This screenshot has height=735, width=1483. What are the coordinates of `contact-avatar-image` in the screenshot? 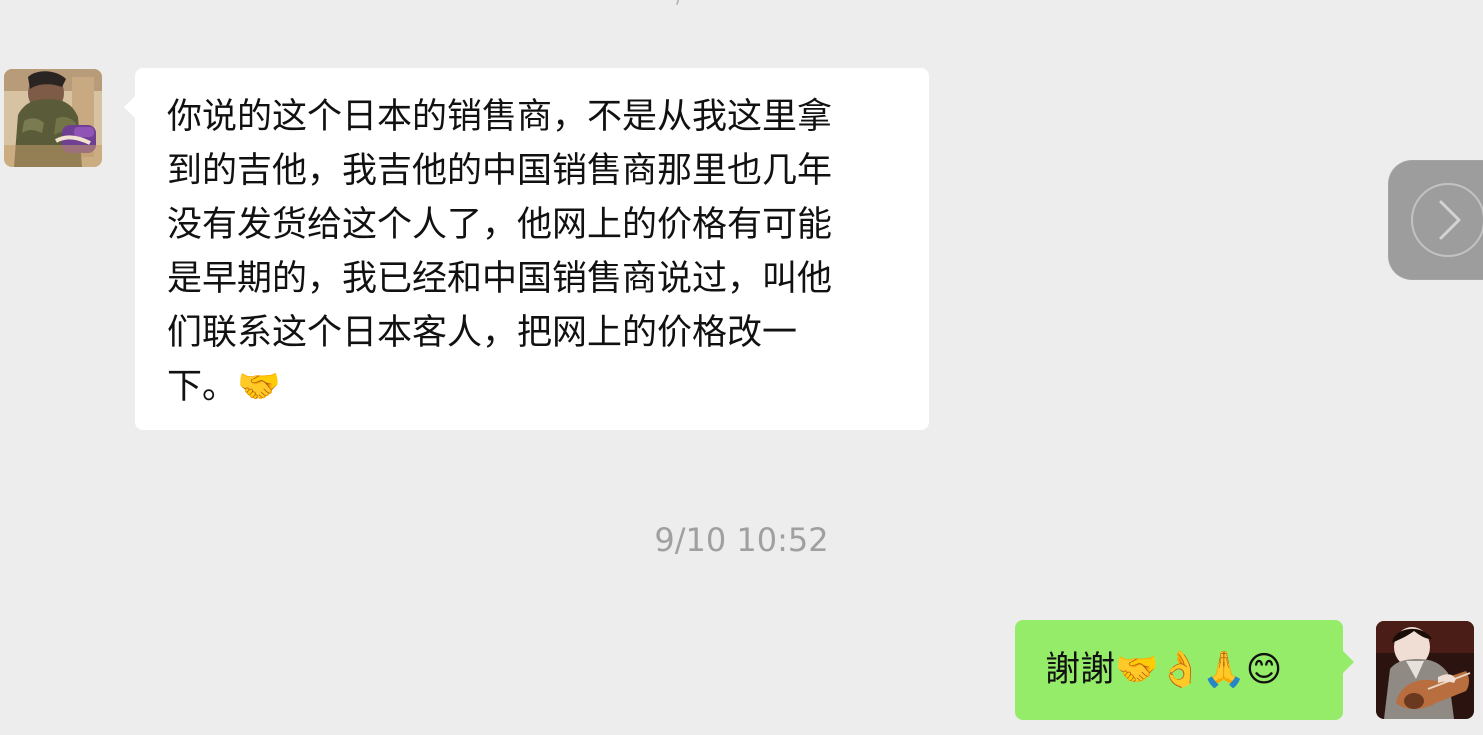 It's located at (53, 118).